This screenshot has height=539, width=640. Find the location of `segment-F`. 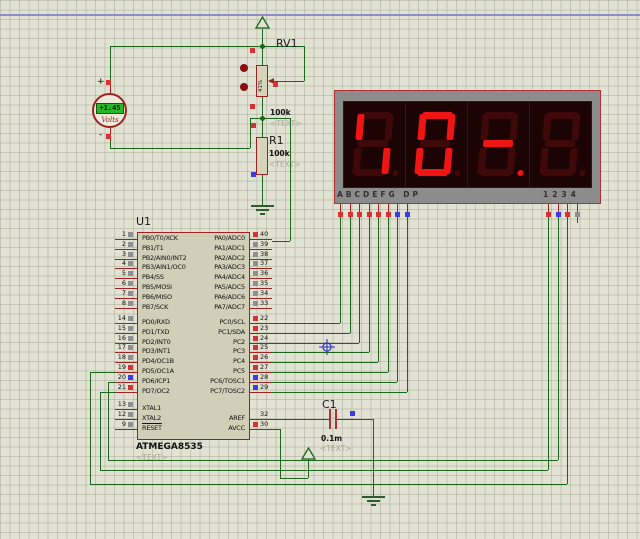

segment-F is located at coordinates (484, 127).